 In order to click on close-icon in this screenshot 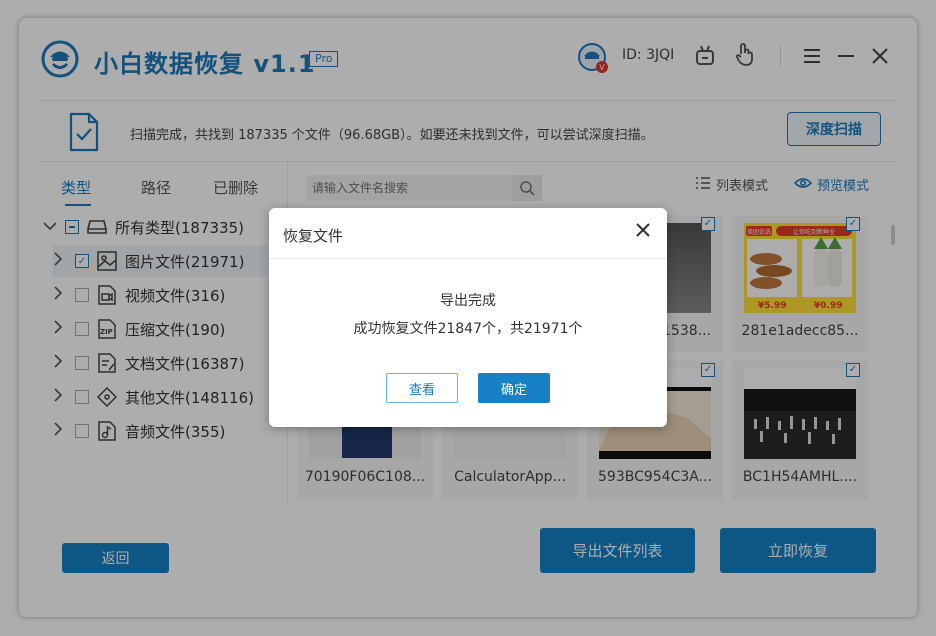, I will do `click(643, 230)`.